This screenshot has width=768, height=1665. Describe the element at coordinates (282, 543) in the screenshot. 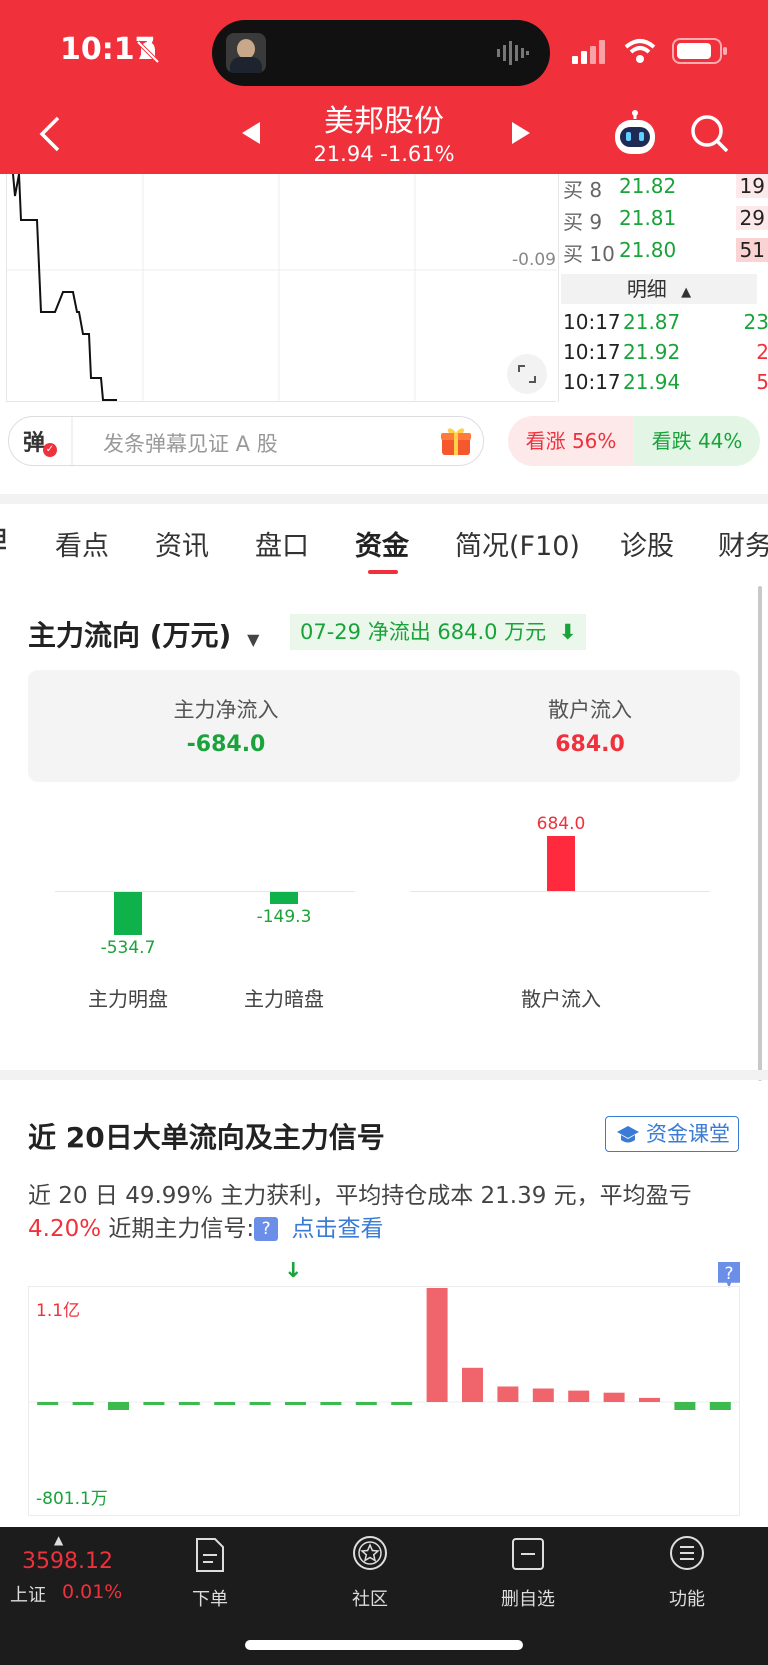

I see `tab-order-book: 盘口` at that location.